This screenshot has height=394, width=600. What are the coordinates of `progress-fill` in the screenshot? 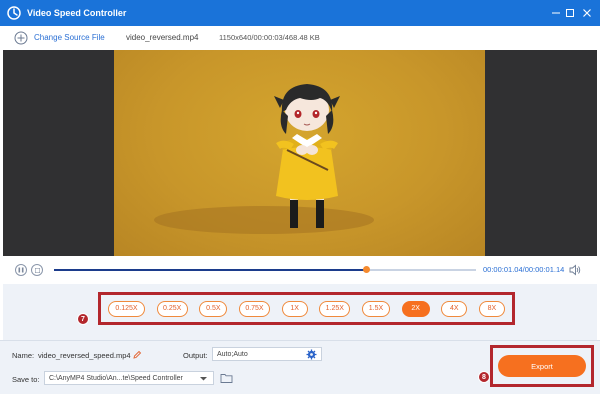 It's located at (210, 270).